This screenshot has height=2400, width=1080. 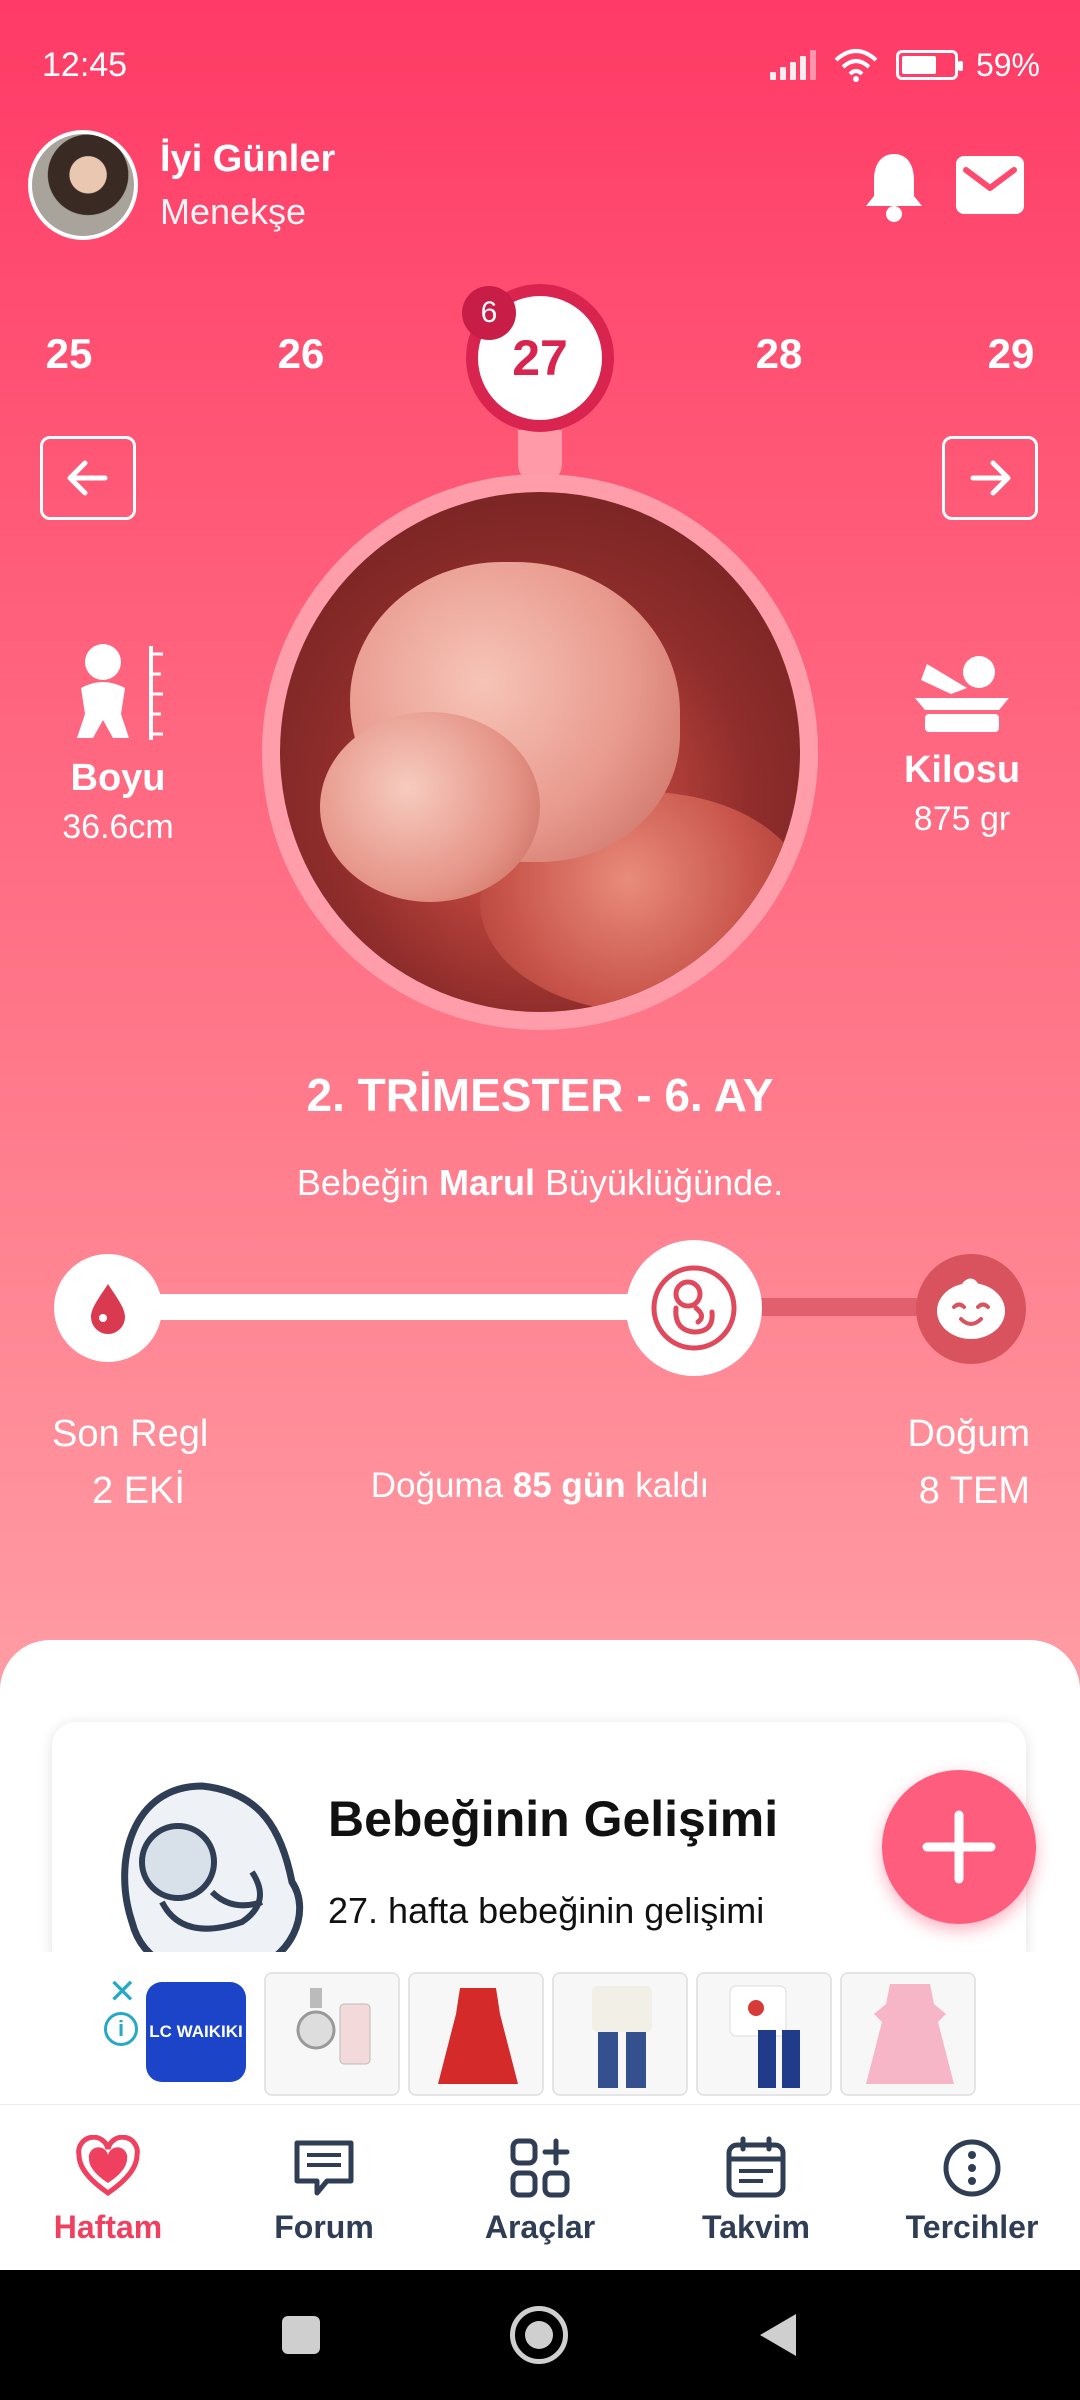 What do you see at coordinates (546, 1910) in the screenshot?
I see `card-subtitle: 27. hafta bebeğinin gelişimi` at bounding box center [546, 1910].